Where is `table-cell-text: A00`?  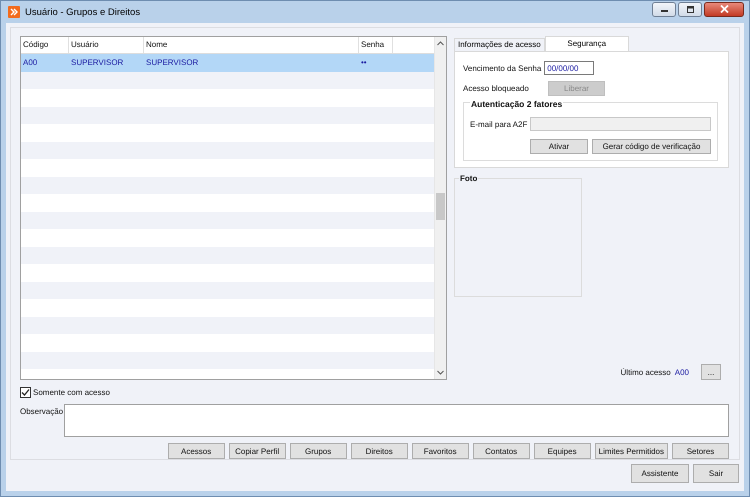 table-cell-text: A00 is located at coordinates (30, 63).